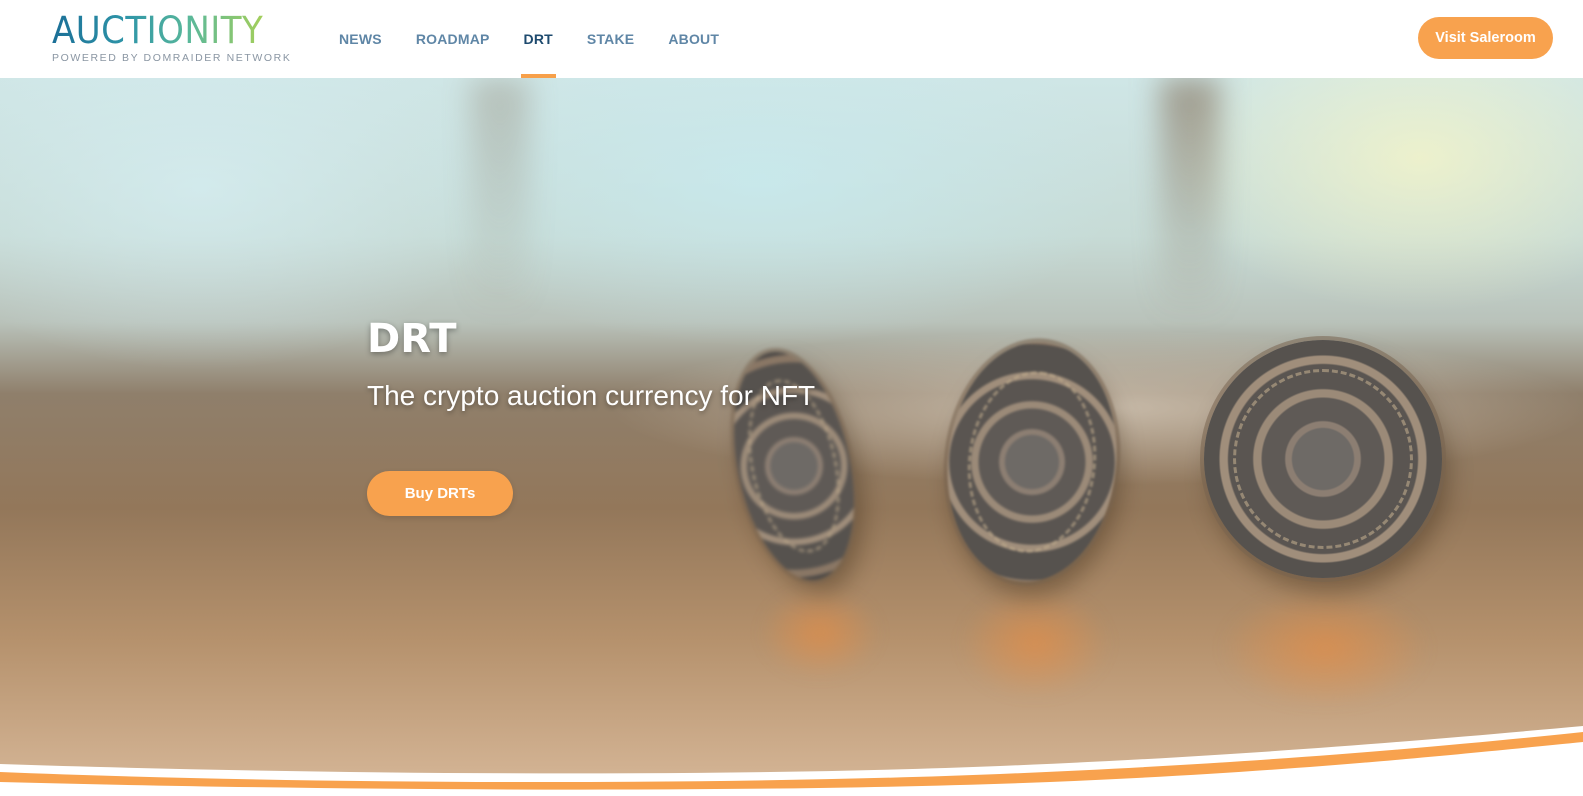  What do you see at coordinates (591, 395) in the screenshot?
I see `hero-subtitle: The crypto auction currency for NFT` at bounding box center [591, 395].